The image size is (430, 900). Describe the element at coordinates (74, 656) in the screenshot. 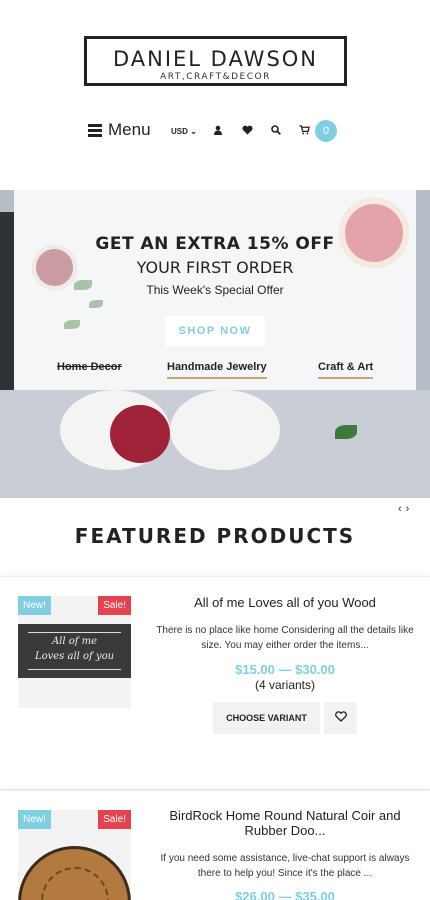

I see `sign-text-line: Loves all of you` at that location.